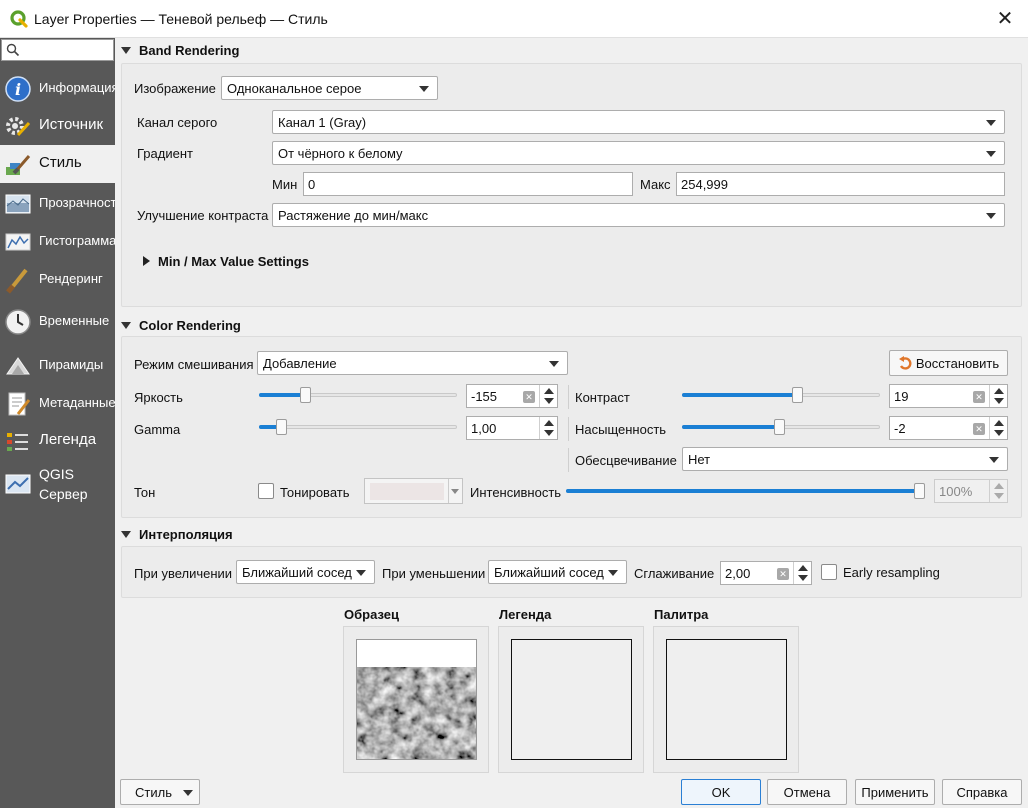  Describe the element at coordinates (948, 396) in the screenshot. I see `contrast-spinbox: 19 ✕` at that location.